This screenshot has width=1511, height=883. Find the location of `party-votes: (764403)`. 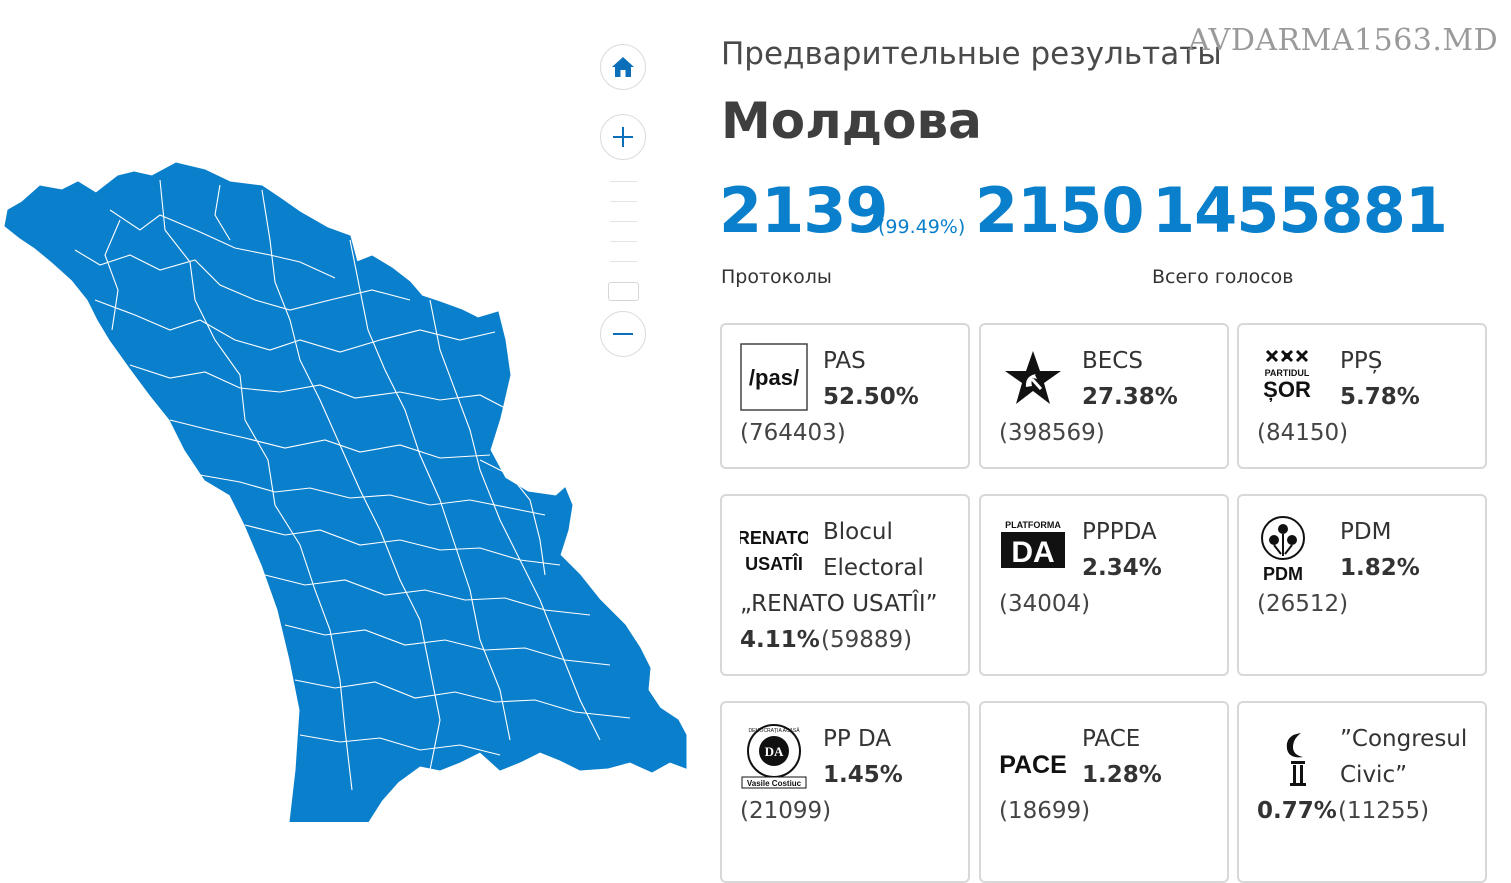

party-votes: (764403) is located at coordinates (793, 433).